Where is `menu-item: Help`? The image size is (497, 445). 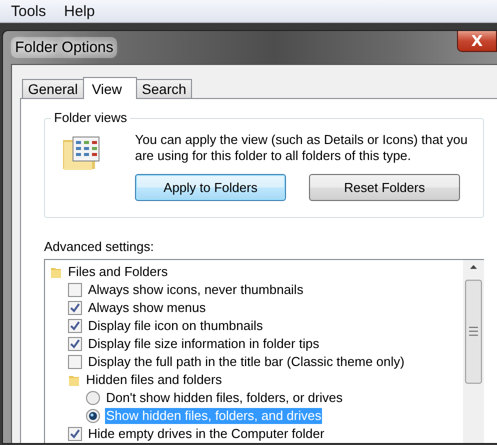 menu-item: Help is located at coordinates (79, 11).